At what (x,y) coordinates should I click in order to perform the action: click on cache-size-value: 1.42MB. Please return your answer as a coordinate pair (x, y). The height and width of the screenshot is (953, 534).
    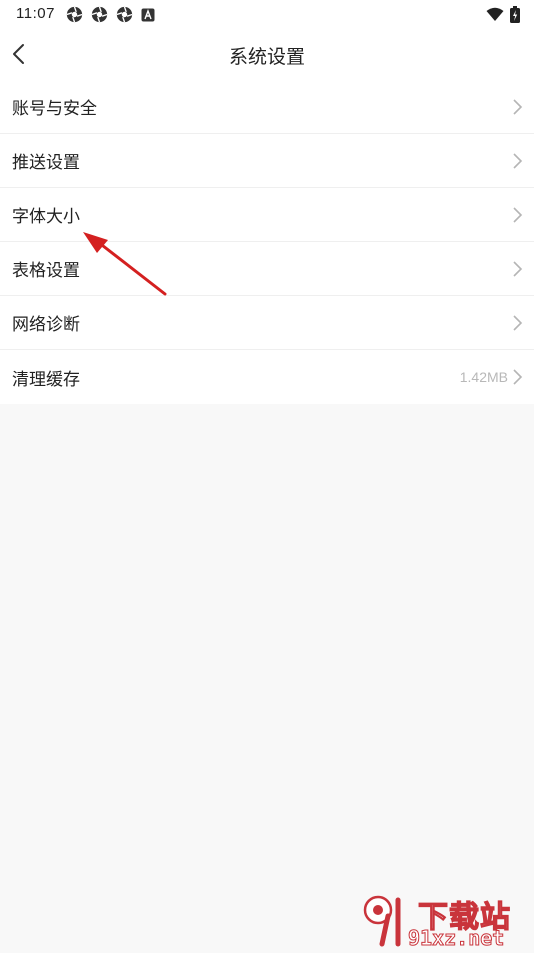
    Looking at the image, I should click on (483, 377).